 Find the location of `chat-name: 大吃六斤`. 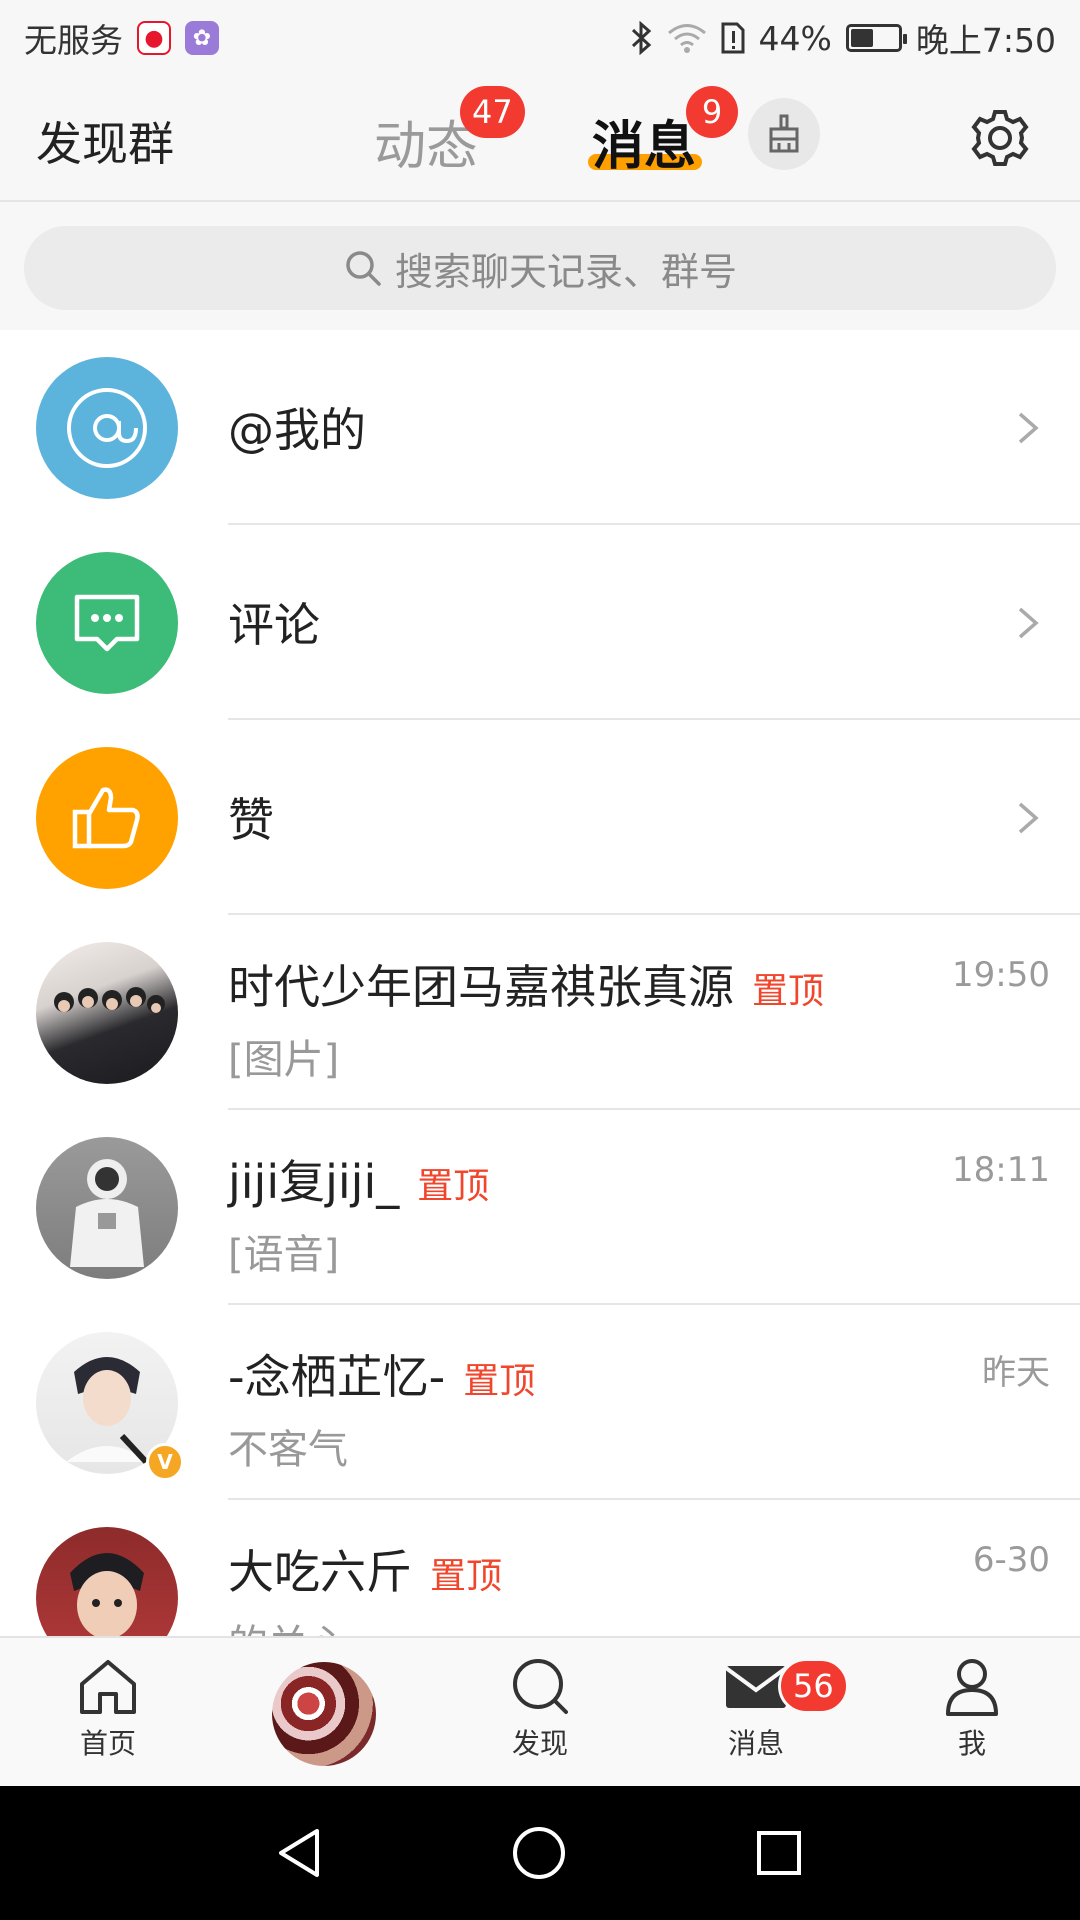

chat-name: 大吃六斤 is located at coordinates (320, 1572).